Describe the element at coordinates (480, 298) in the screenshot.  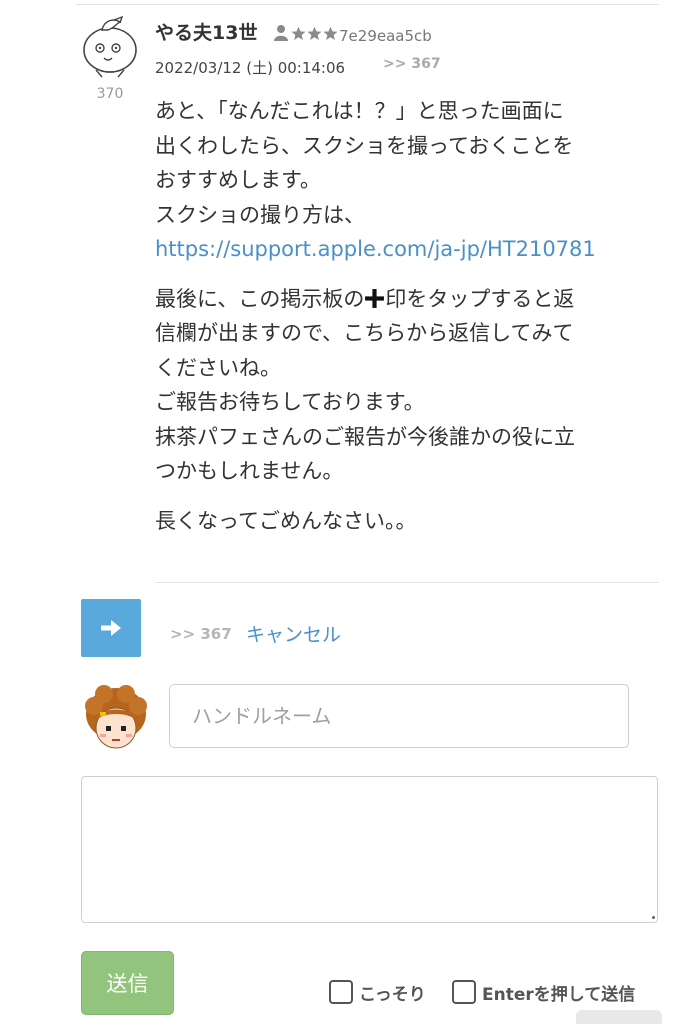
I see `body-line-part: 印をタップすると返` at that location.